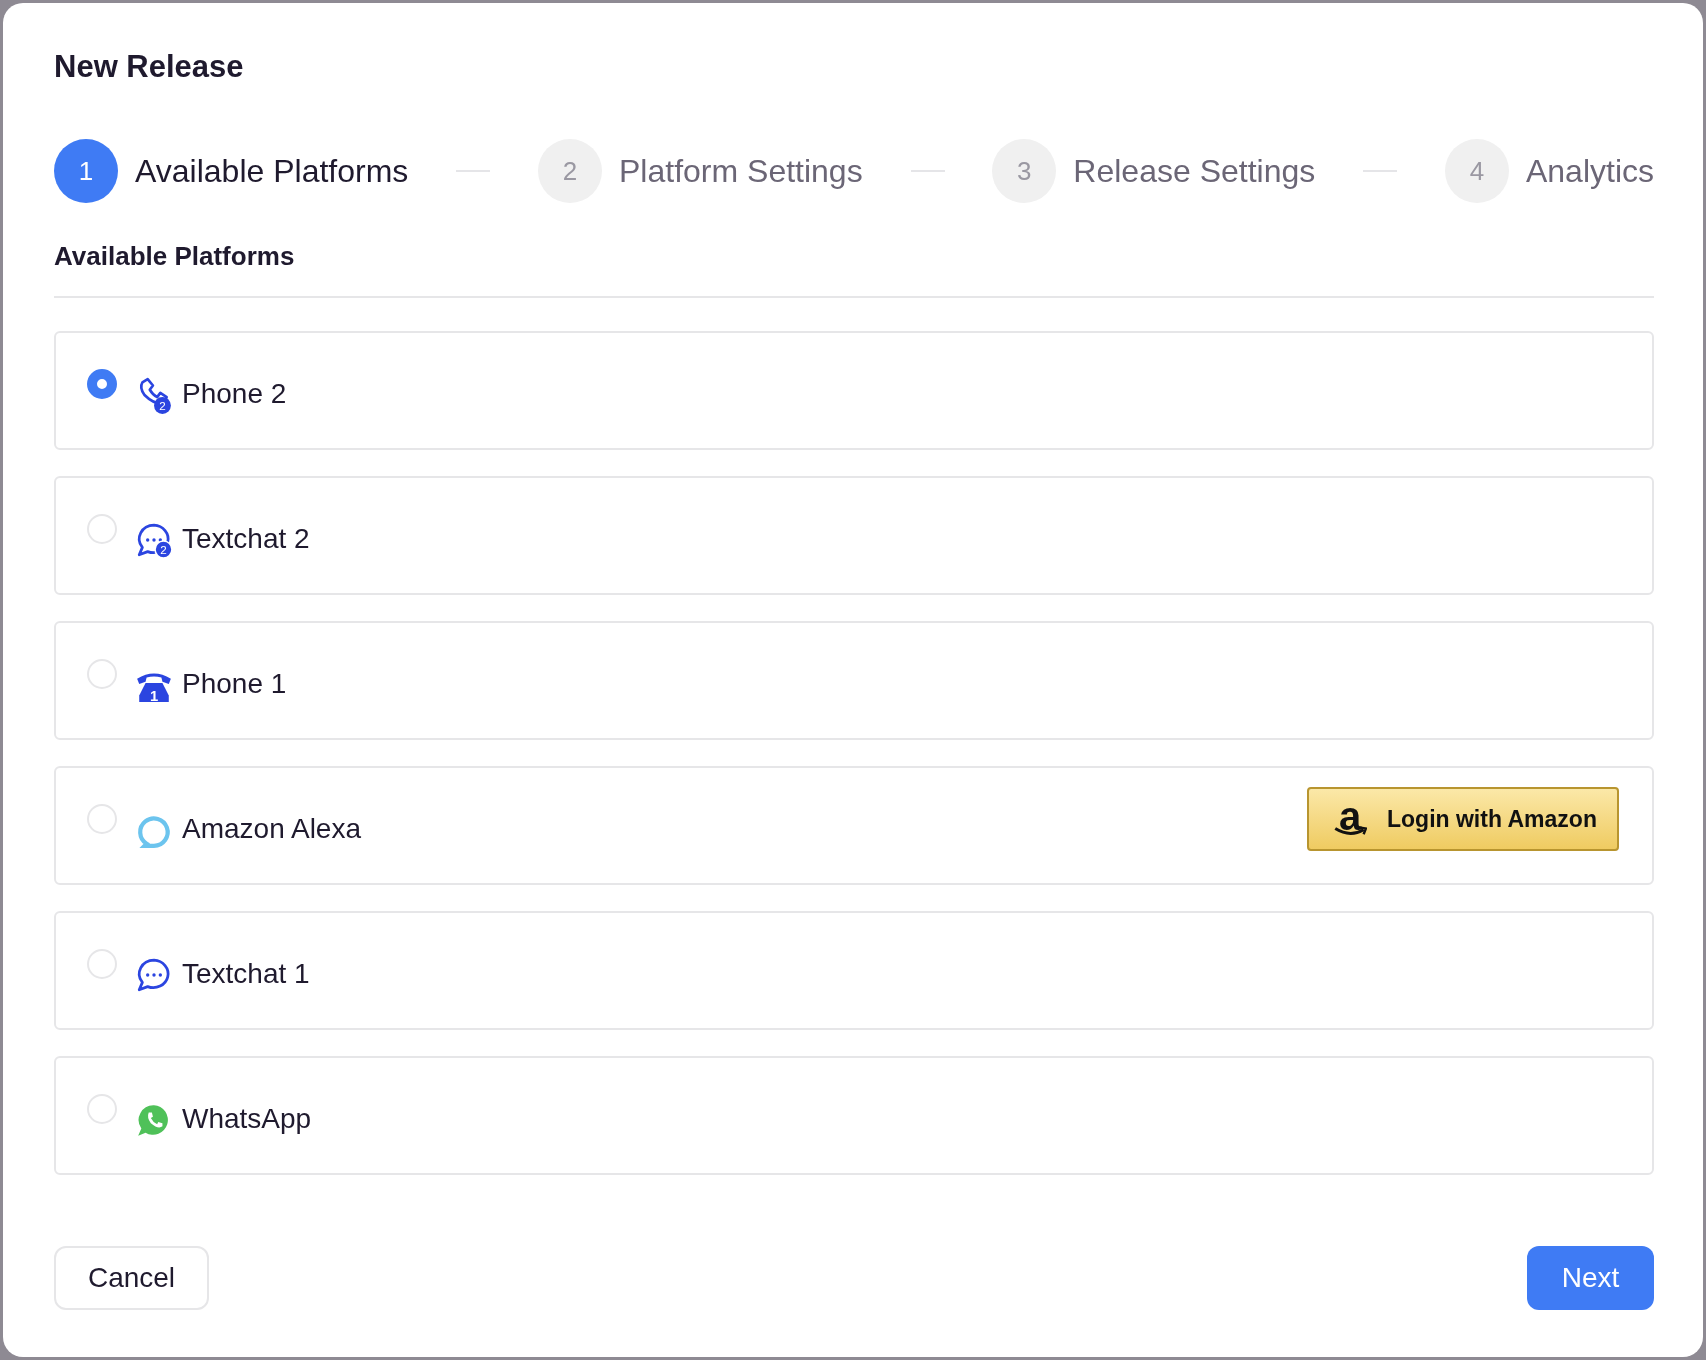 This screenshot has height=1360, width=1706. What do you see at coordinates (700, 171) in the screenshot?
I see `step-tab: 2 Platform Settings` at bounding box center [700, 171].